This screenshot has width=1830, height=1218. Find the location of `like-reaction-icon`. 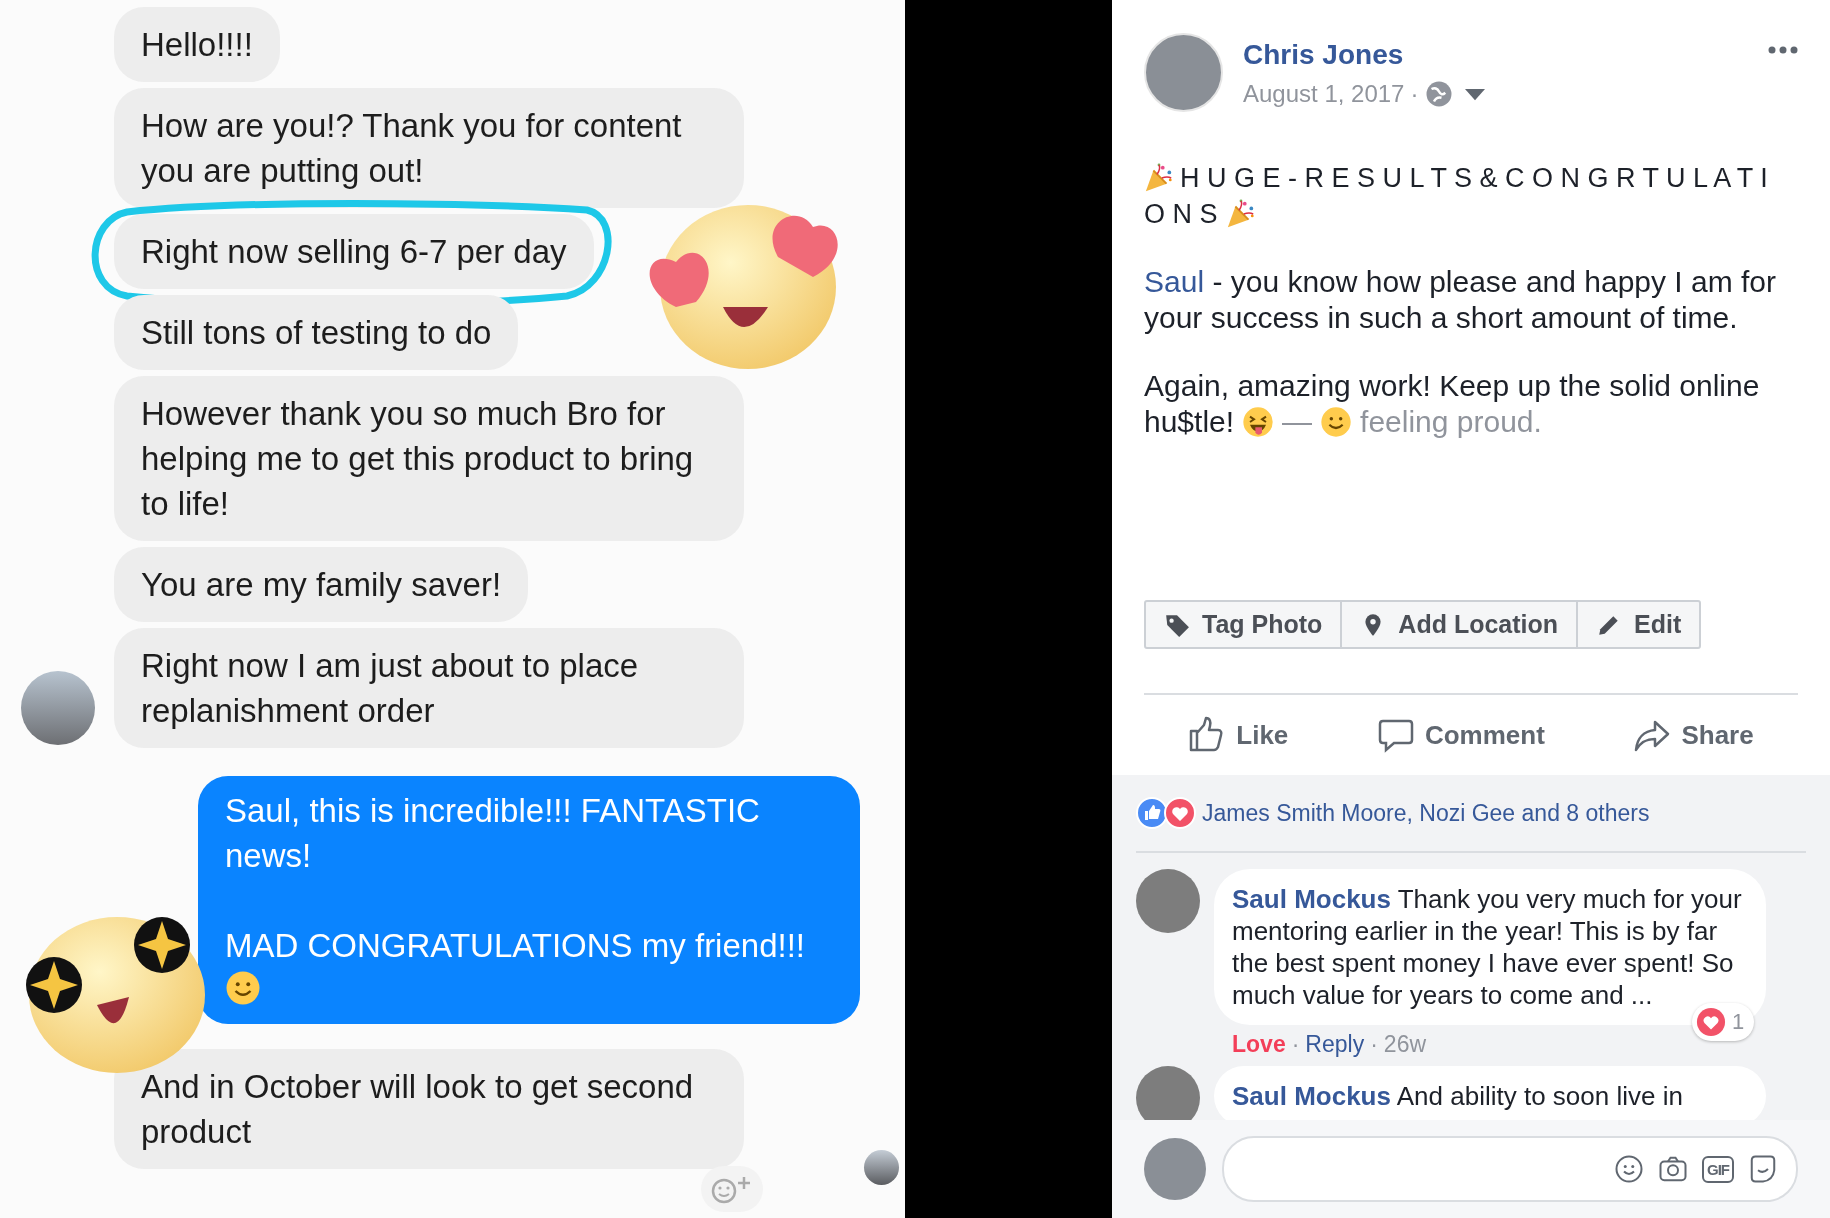

like-reaction-icon is located at coordinates (1152, 813).